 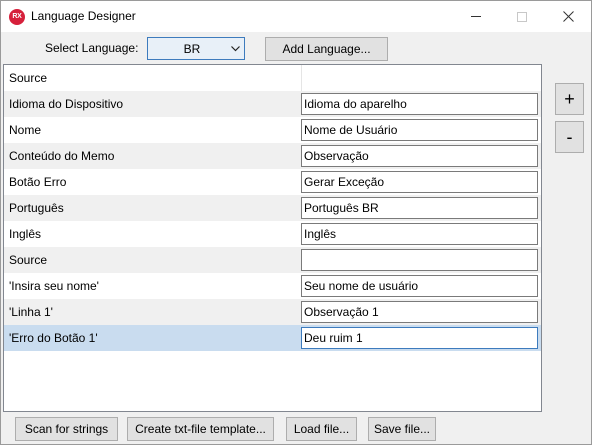 I want to click on language-select: BR, so click(x=196, y=48).